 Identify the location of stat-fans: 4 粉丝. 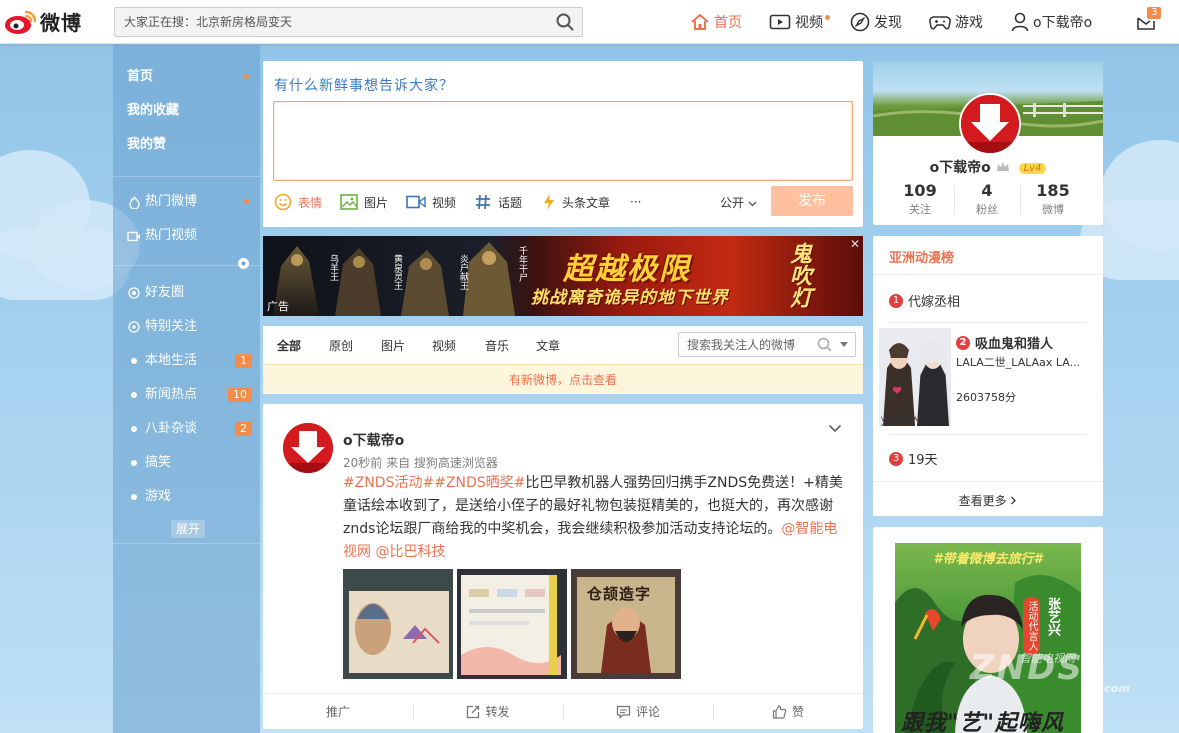
(987, 199).